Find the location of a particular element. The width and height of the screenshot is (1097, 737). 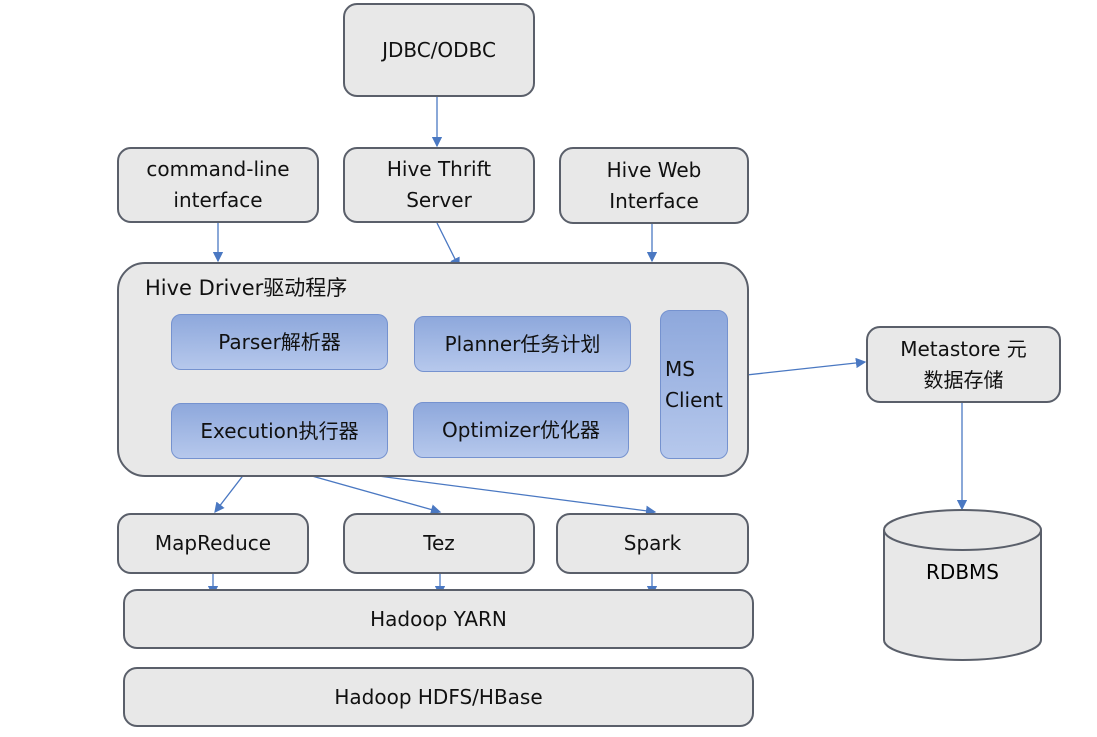

cli-node: command-line interface is located at coordinates (218, 185).